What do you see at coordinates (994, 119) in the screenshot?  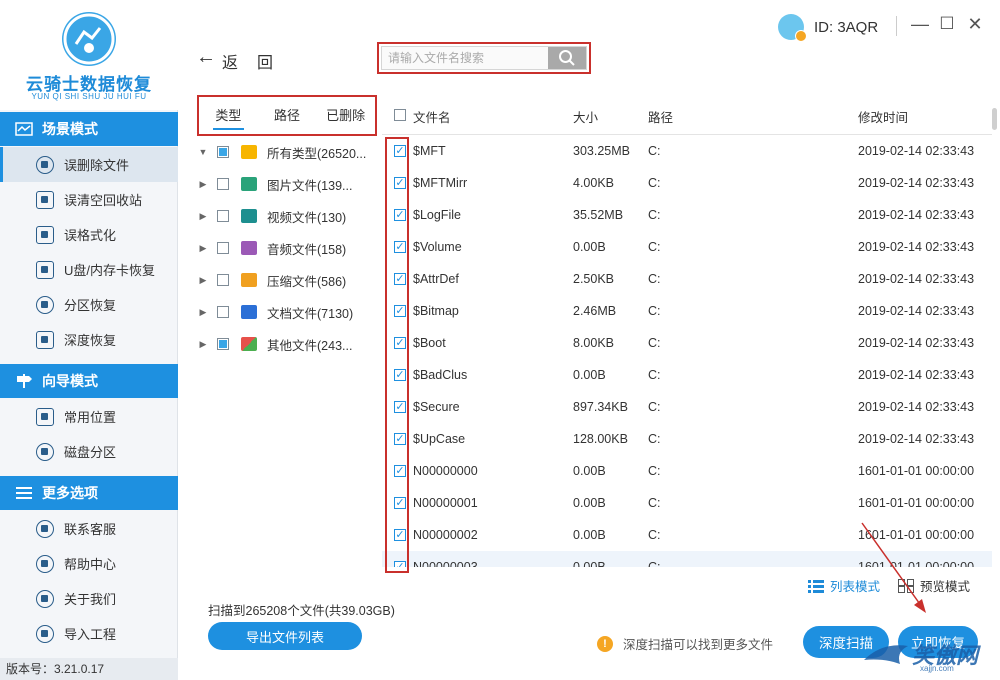 I see `scrollbar` at bounding box center [994, 119].